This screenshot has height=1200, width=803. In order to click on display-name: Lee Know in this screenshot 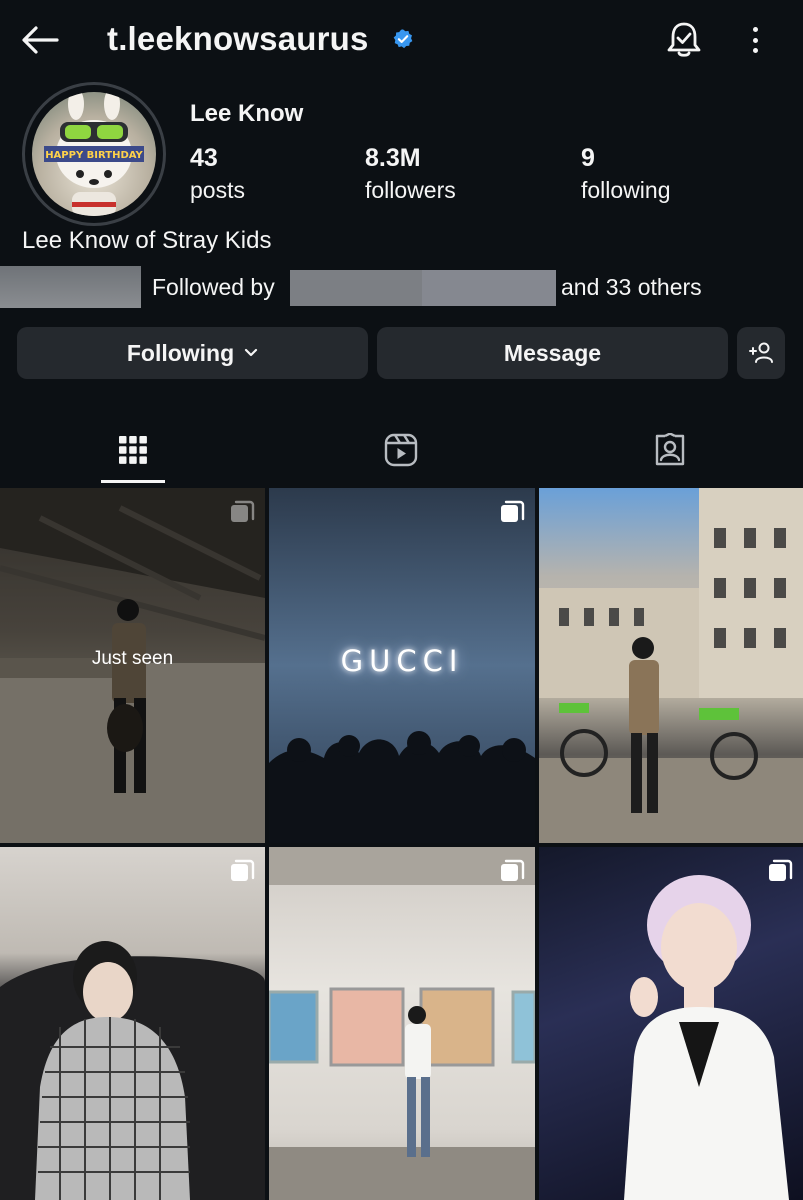, I will do `click(247, 113)`.